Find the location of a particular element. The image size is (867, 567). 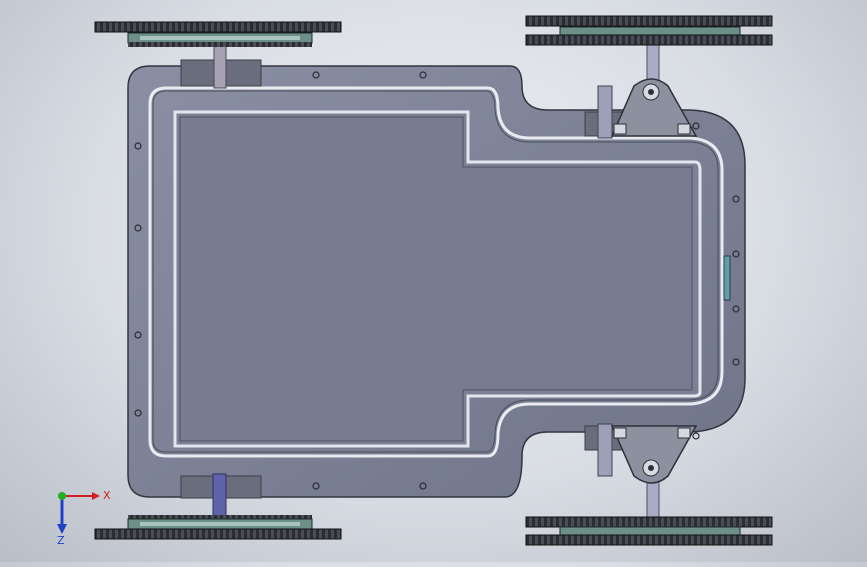

wheel-rear-left is located at coordinates (649, 30).